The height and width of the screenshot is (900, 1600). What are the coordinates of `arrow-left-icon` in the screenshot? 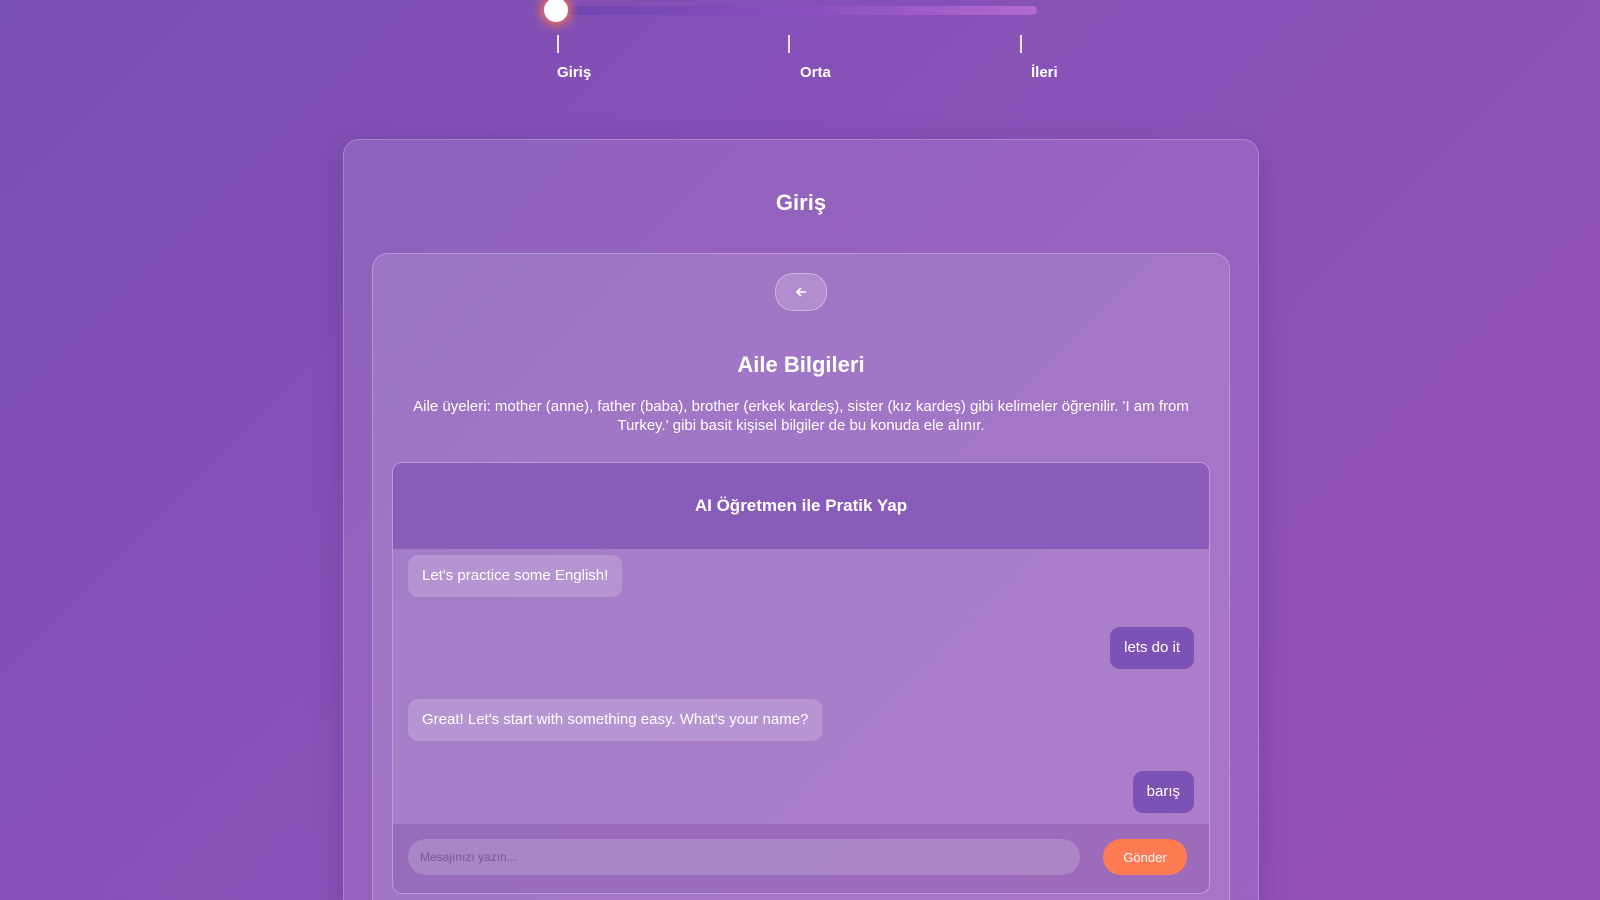 It's located at (801, 292).